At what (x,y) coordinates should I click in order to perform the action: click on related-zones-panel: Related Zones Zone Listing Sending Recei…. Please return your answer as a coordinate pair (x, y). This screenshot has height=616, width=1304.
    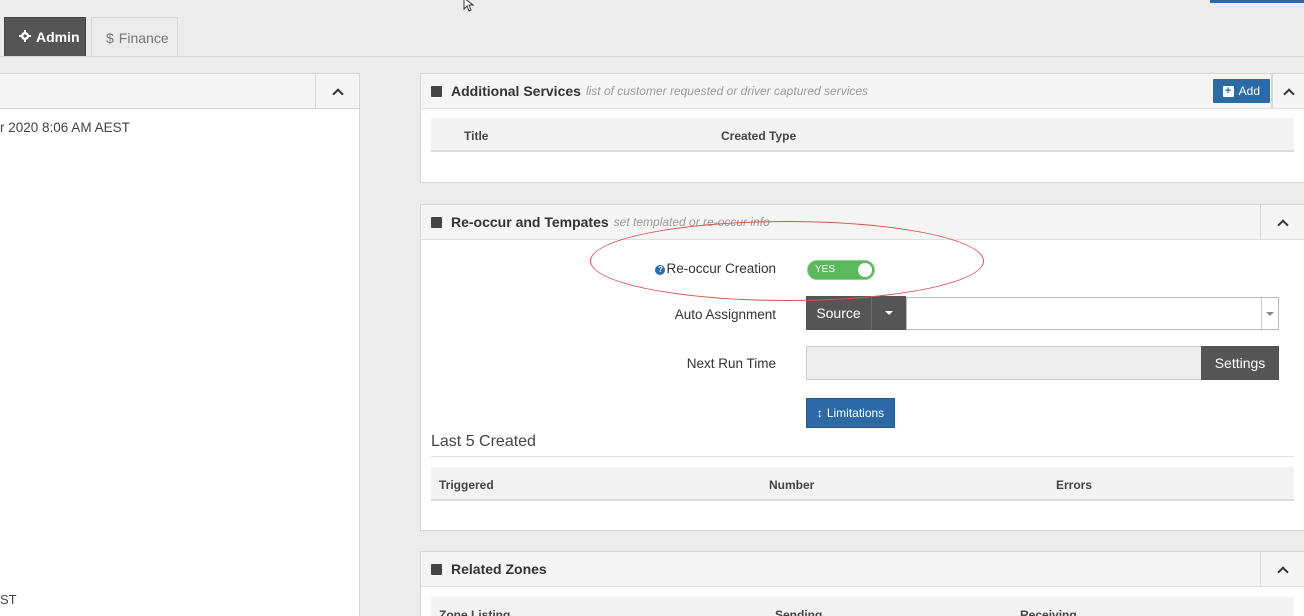
    Looking at the image, I should click on (862, 583).